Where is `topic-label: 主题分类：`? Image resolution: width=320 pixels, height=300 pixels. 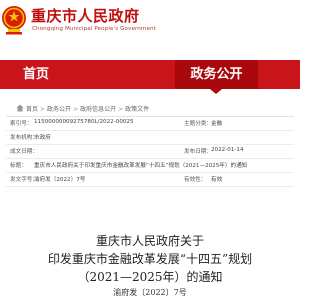 topic-label: 主题分类： is located at coordinates (198, 124).